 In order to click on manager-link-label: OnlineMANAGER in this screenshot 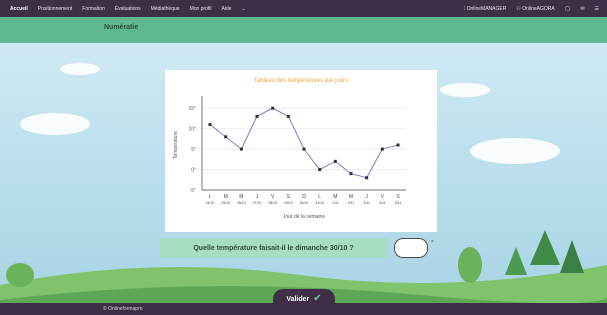, I will do `click(486, 8)`.